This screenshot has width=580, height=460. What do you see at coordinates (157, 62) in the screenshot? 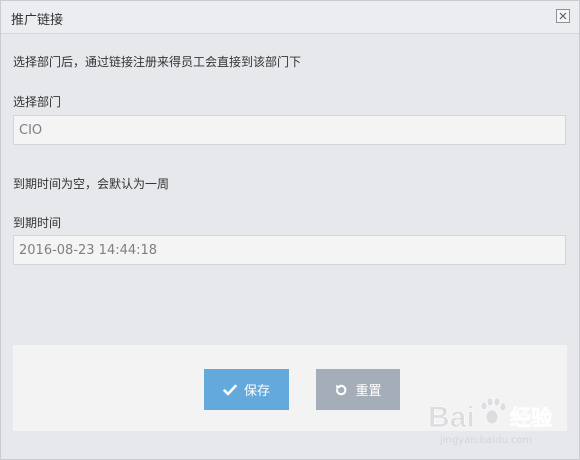
I see `department-hint: 选择部门后，通过链接注册来得员工会直接到该部门下` at bounding box center [157, 62].